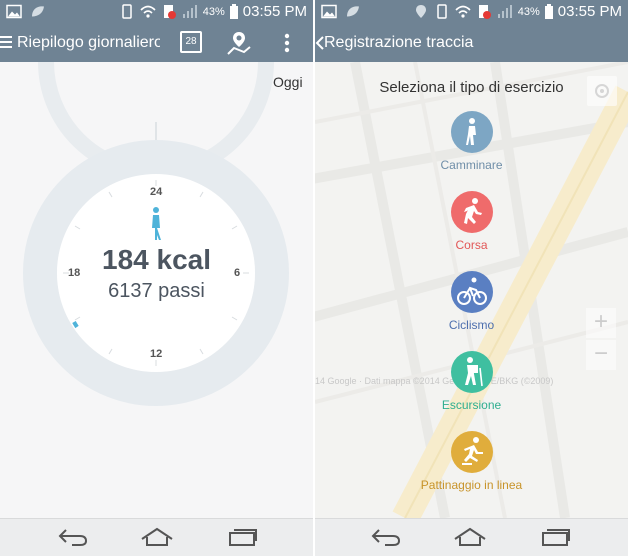 This screenshot has height=556, width=628. I want to click on cycling-icon, so click(471, 292).